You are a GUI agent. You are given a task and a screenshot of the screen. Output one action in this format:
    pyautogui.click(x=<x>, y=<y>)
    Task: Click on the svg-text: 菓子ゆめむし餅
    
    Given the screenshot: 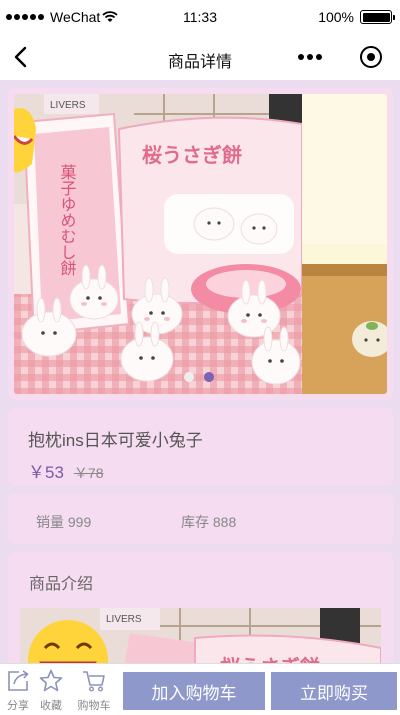 What is the action you would take?
    pyautogui.click(x=67, y=220)
    